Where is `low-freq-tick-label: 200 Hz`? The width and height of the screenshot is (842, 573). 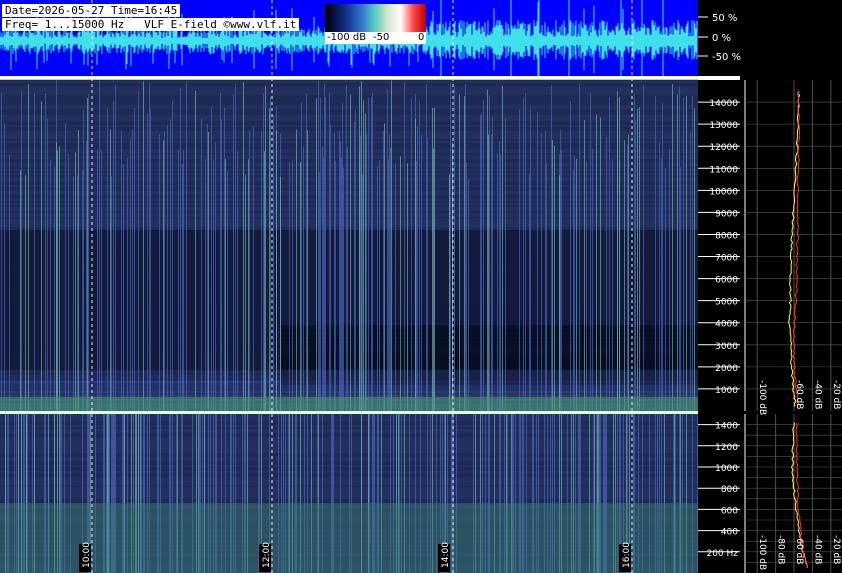 low-freq-tick-label: 200 Hz is located at coordinates (722, 554).